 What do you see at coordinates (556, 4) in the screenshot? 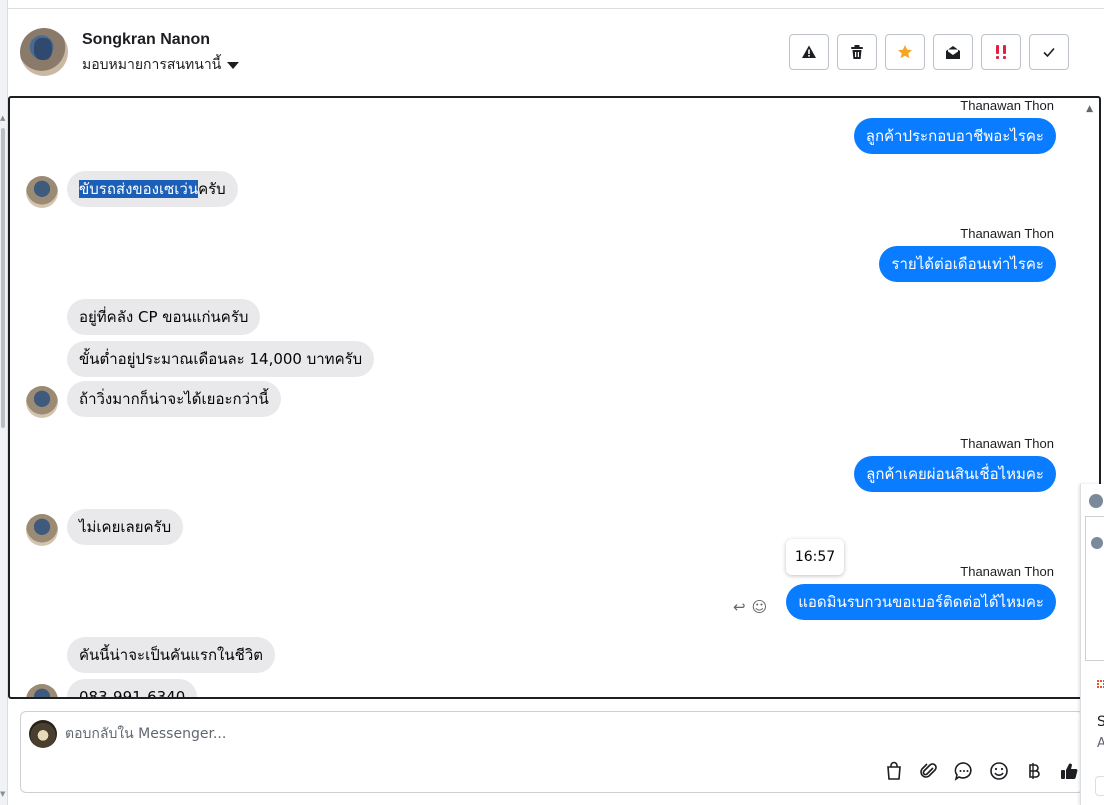
I see `top-divider` at bounding box center [556, 4].